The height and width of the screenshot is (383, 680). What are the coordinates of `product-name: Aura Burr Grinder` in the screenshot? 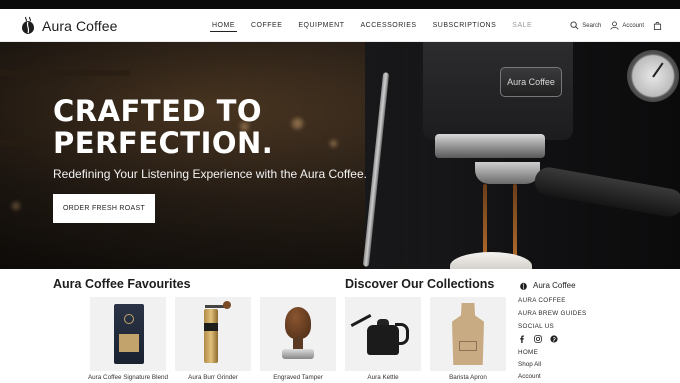 It's located at (213, 377).